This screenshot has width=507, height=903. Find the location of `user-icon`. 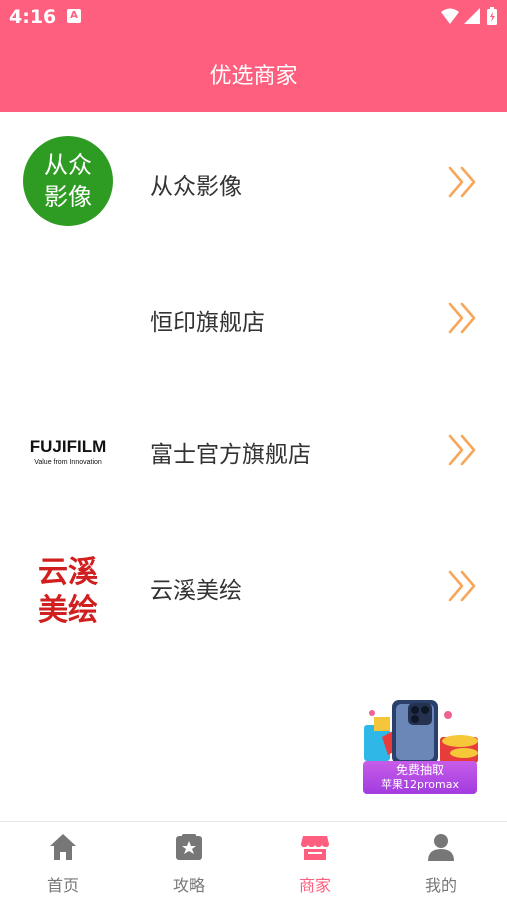

user-icon is located at coordinates (441, 847).